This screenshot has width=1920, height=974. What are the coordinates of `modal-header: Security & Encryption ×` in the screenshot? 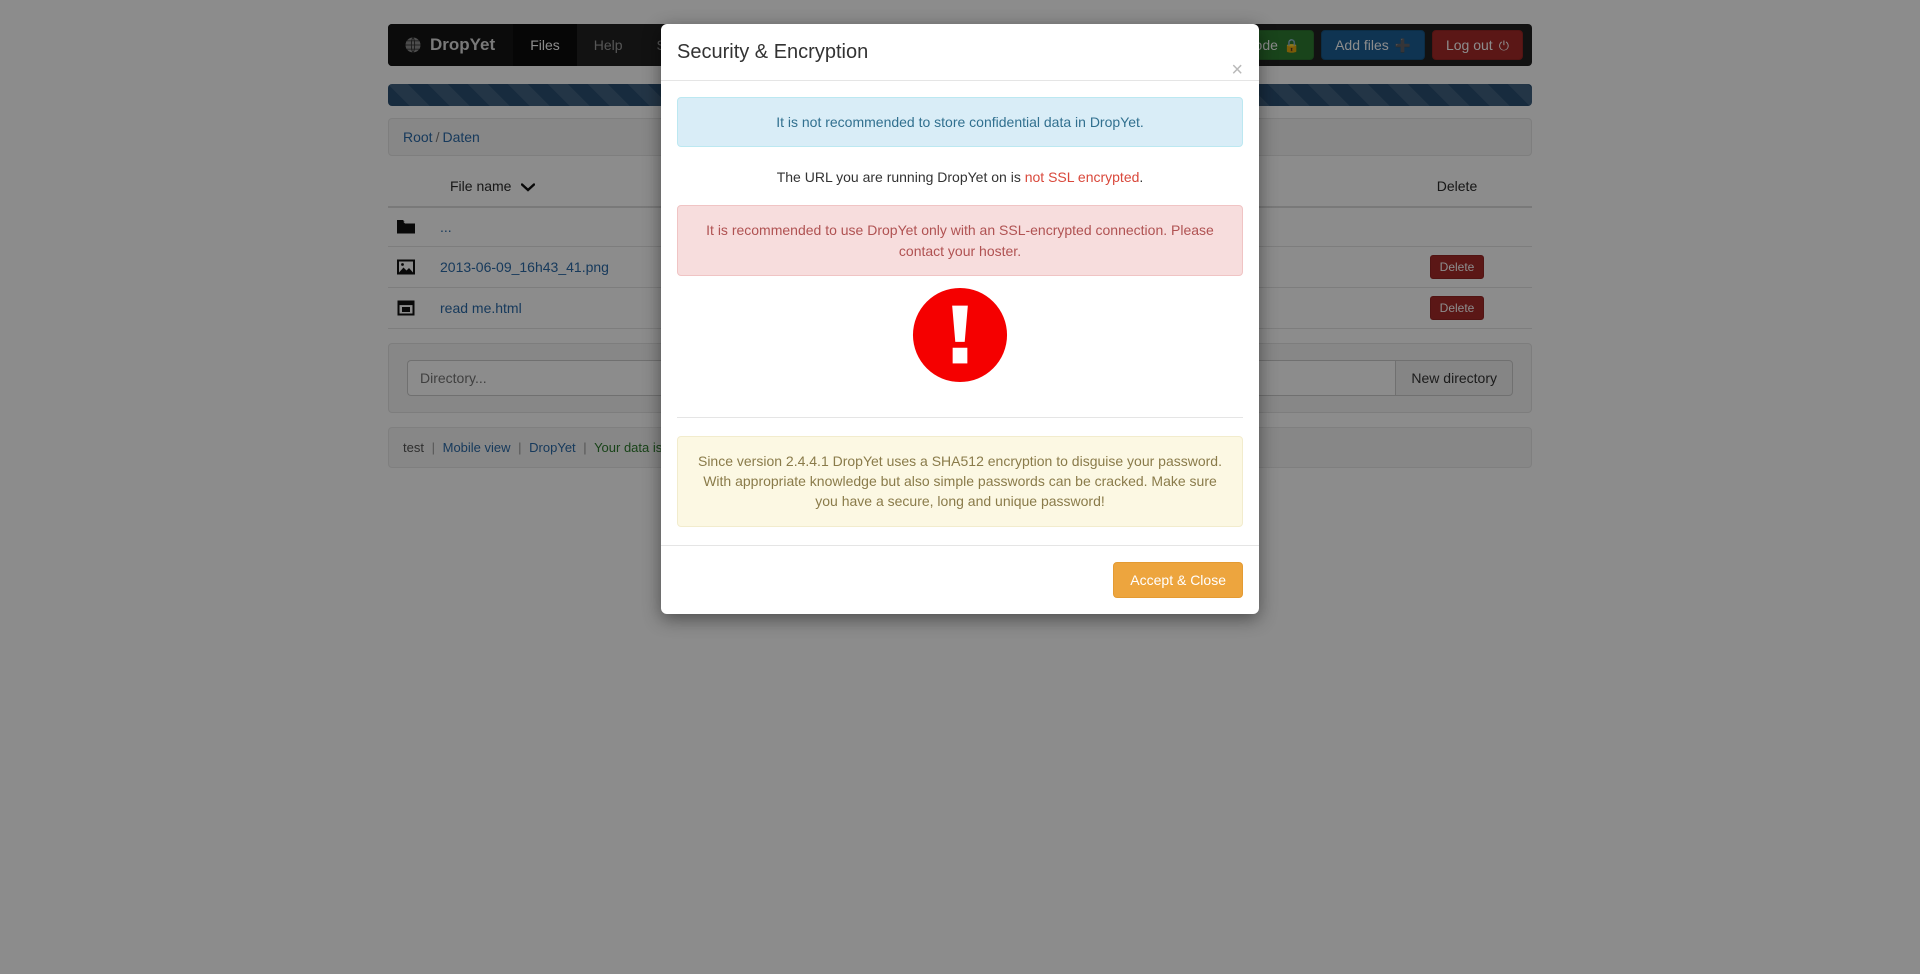 It's located at (960, 52).